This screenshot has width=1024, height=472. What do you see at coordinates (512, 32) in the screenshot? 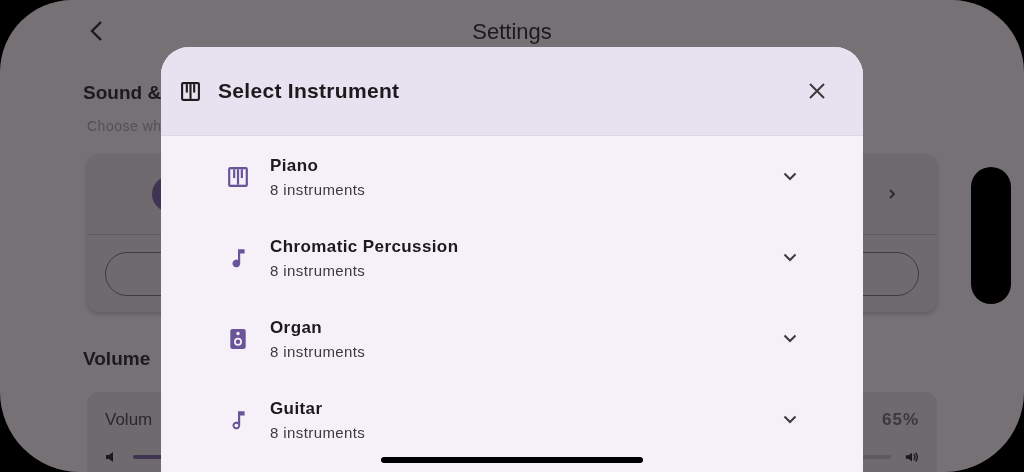
I see `screen-title: Settings` at bounding box center [512, 32].